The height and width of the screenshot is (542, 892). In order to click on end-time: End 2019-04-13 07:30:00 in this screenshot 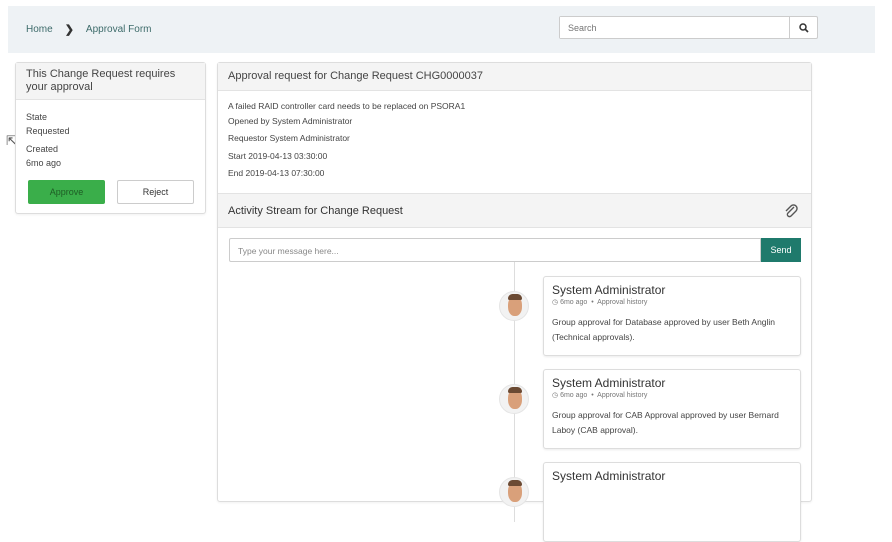, I will do `click(276, 173)`.